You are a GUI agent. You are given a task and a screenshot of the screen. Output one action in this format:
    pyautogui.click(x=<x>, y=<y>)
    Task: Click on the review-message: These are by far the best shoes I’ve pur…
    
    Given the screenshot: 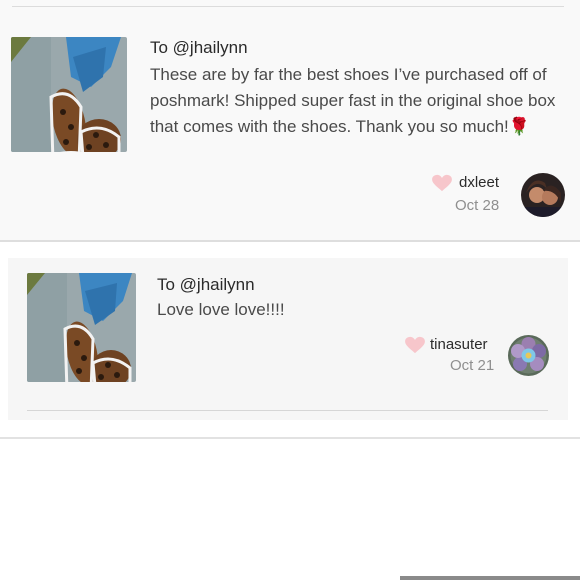 What is the action you would take?
    pyautogui.click(x=353, y=100)
    